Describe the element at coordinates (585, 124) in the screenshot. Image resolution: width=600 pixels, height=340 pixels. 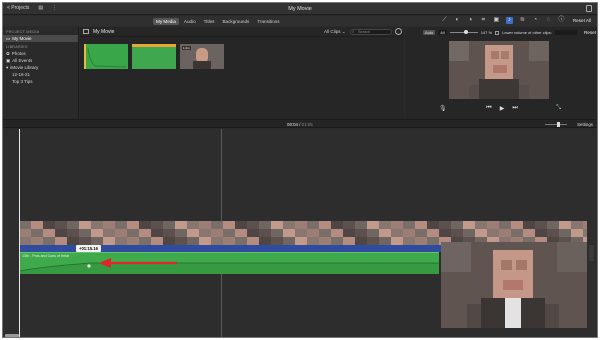
I see `timeline-settings-button: Settings` at that location.